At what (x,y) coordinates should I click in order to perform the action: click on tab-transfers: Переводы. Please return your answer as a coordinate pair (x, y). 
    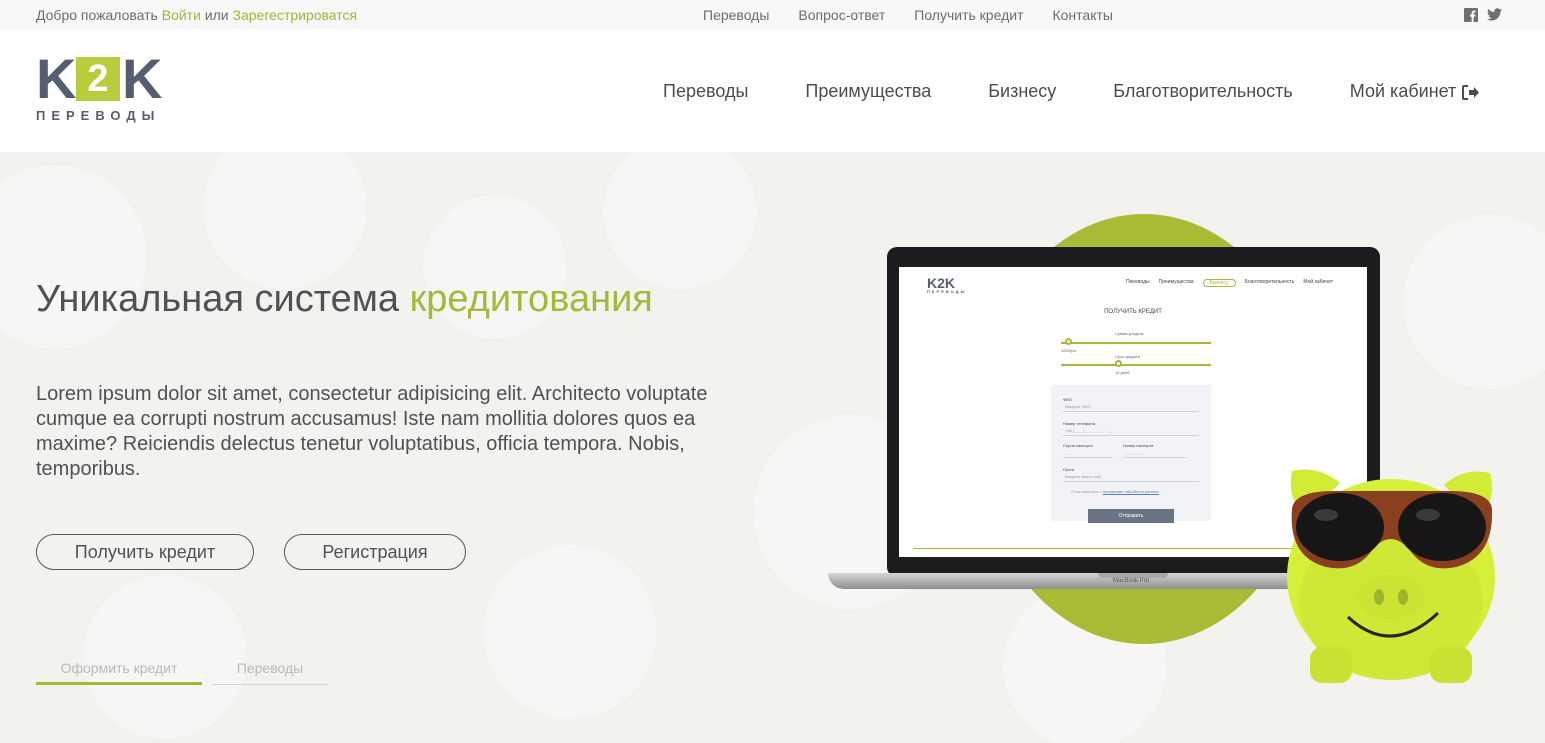
    Looking at the image, I should click on (270, 672).